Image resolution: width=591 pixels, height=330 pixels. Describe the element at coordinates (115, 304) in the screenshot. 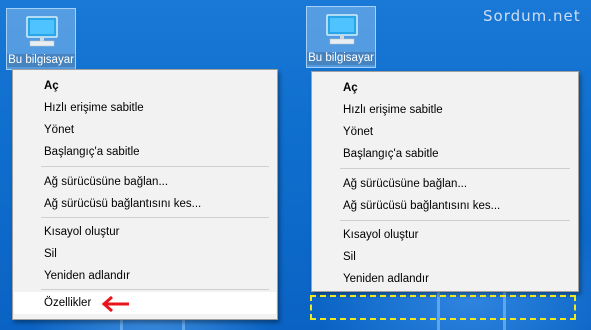

I see `left-arrow-icon` at that location.